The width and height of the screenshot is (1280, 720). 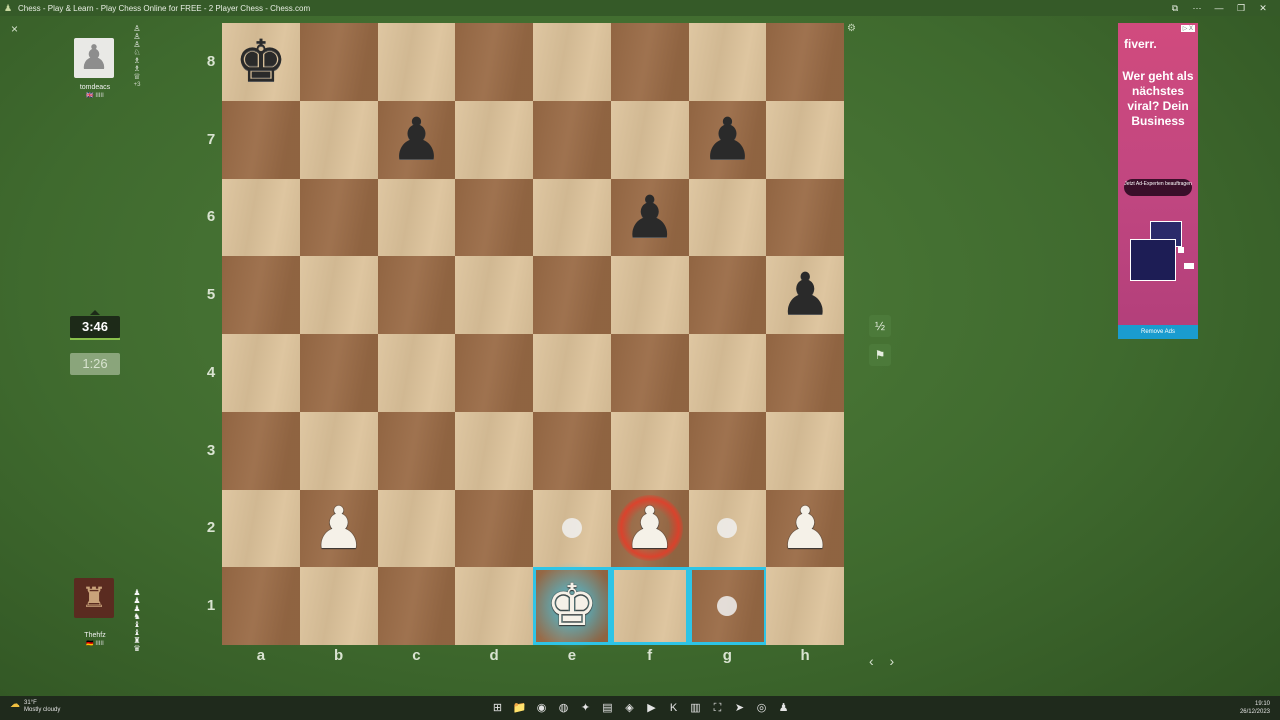 What do you see at coordinates (494, 606) in the screenshot?
I see `square-d1` at bounding box center [494, 606].